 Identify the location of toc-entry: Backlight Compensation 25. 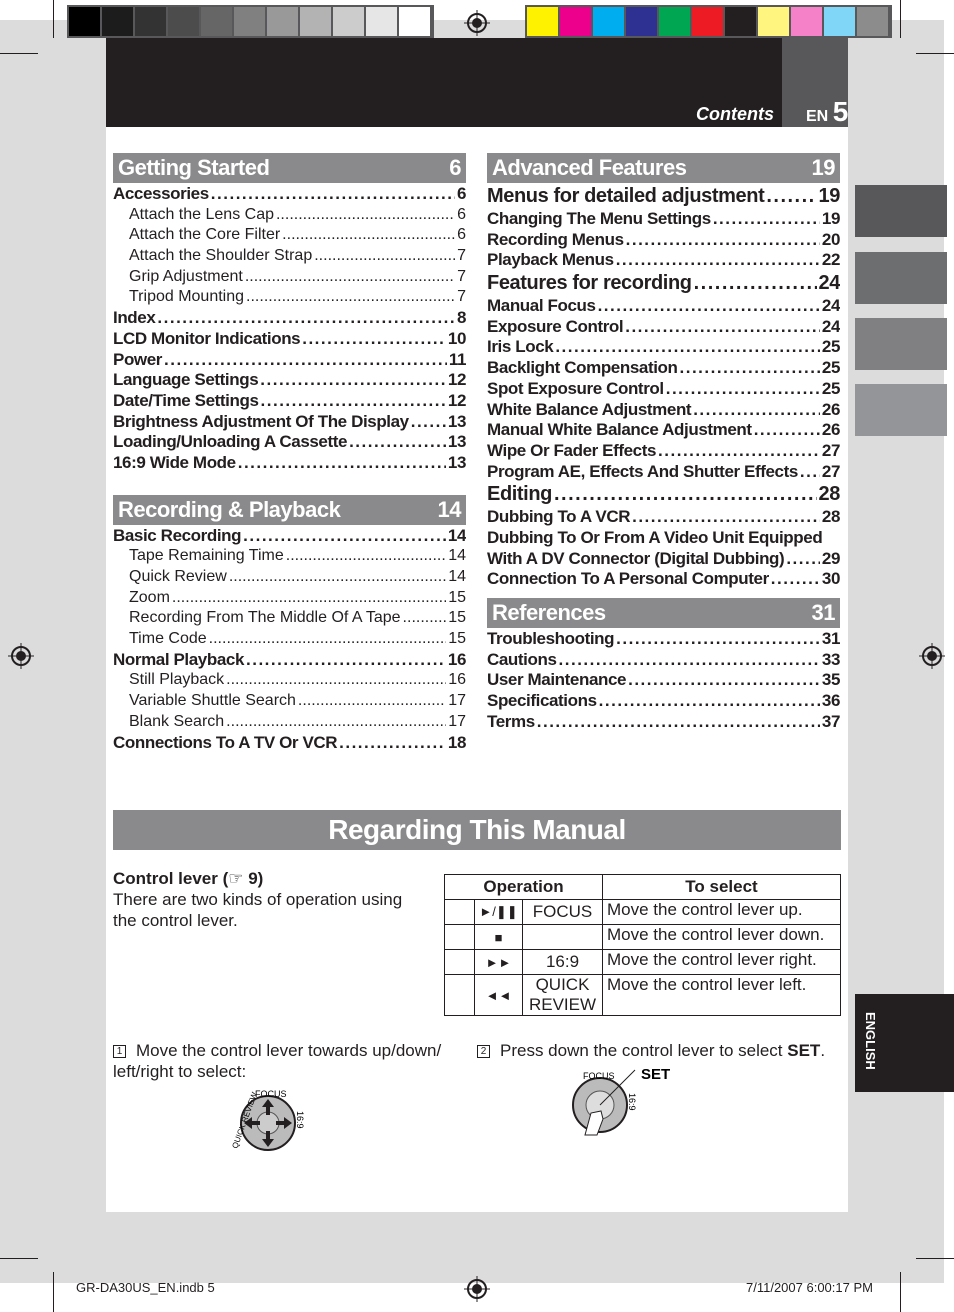
(663, 368).